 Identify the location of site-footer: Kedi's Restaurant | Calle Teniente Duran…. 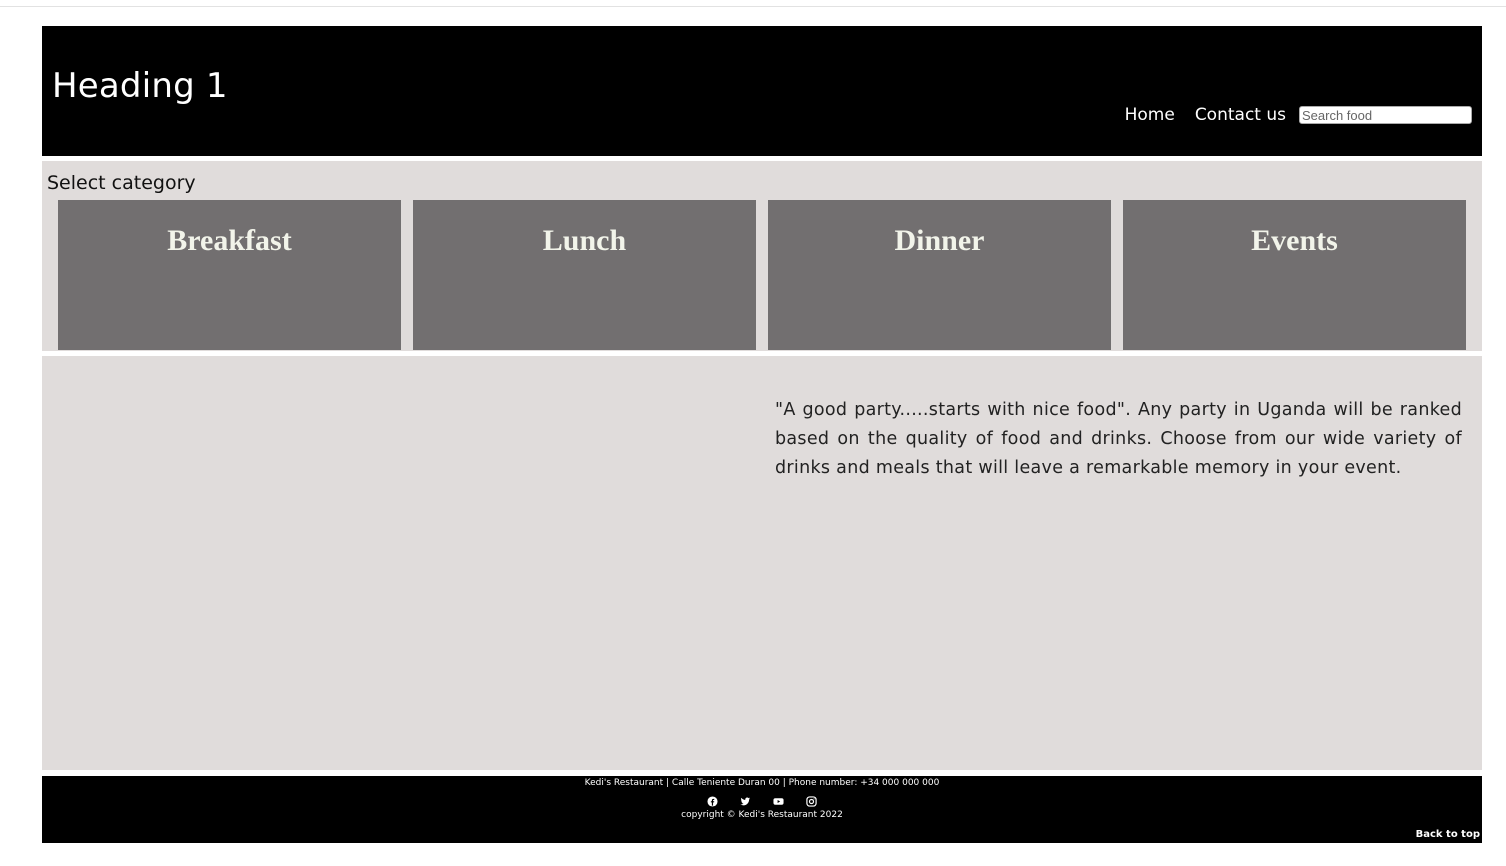
(762, 809).